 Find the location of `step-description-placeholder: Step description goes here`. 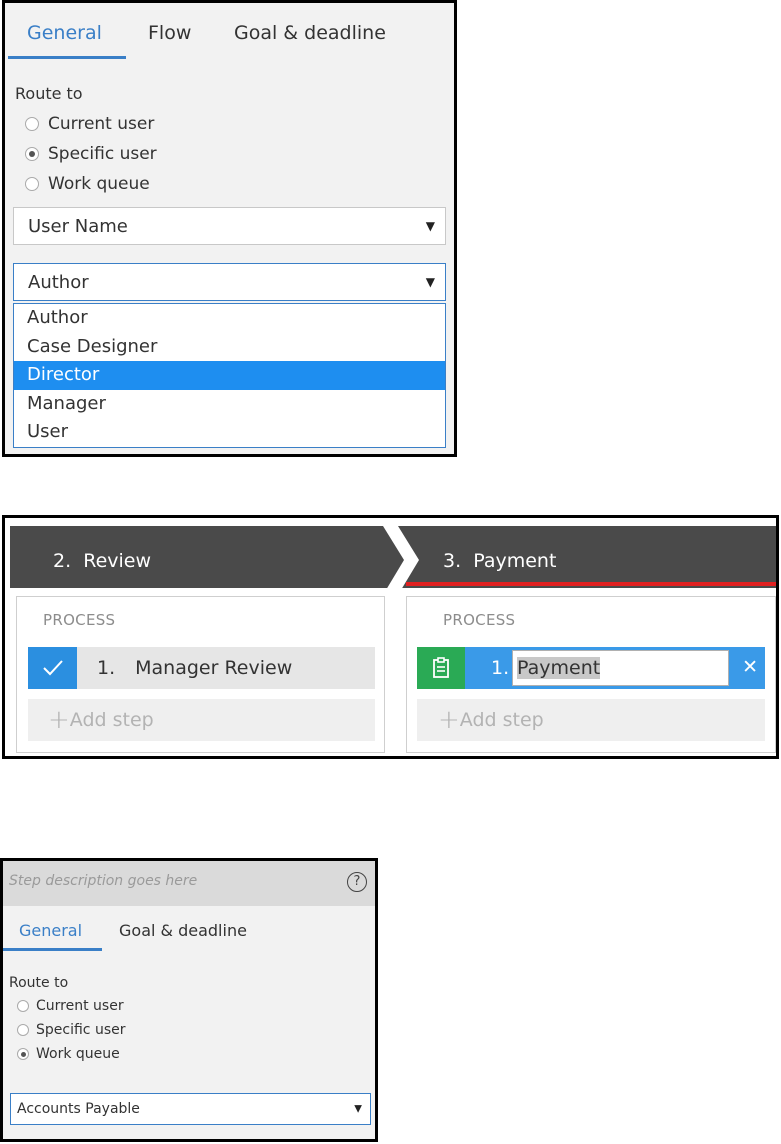

step-description-placeholder: Step description goes here is located at coordinates (103, 881).